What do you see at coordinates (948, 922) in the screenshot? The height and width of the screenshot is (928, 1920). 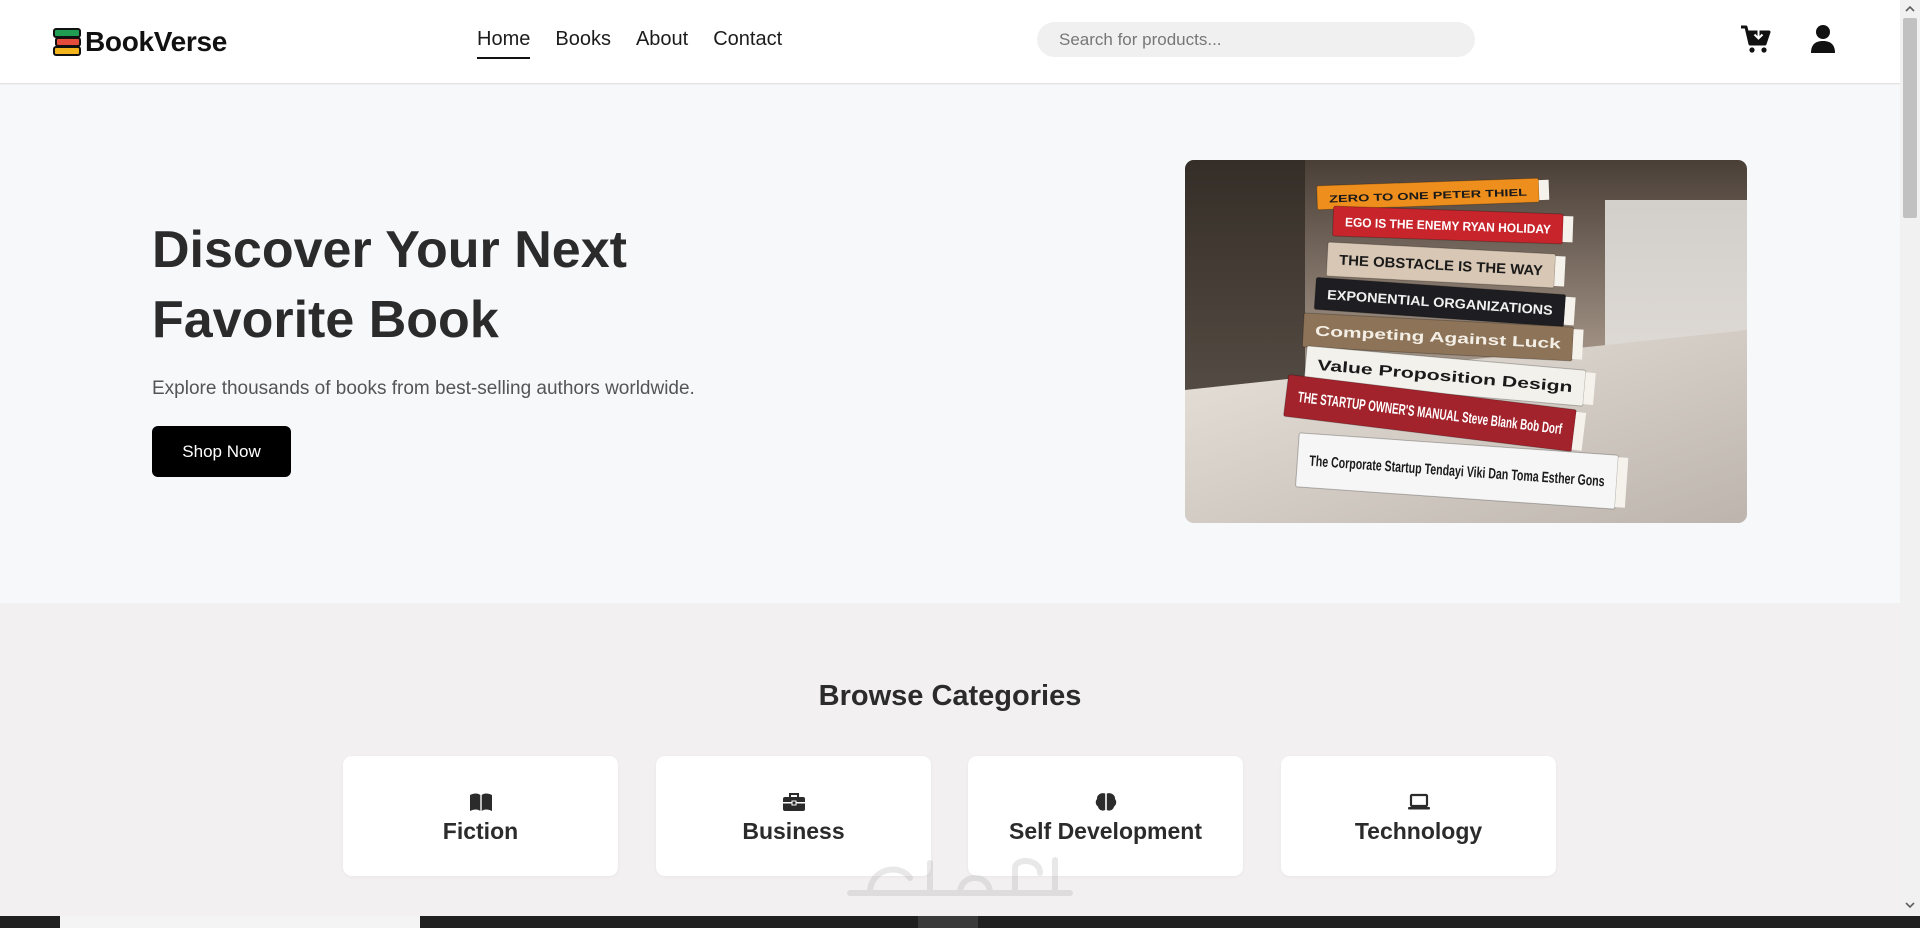 I see `taskbar-app-item` at bounding box center [948, 922].